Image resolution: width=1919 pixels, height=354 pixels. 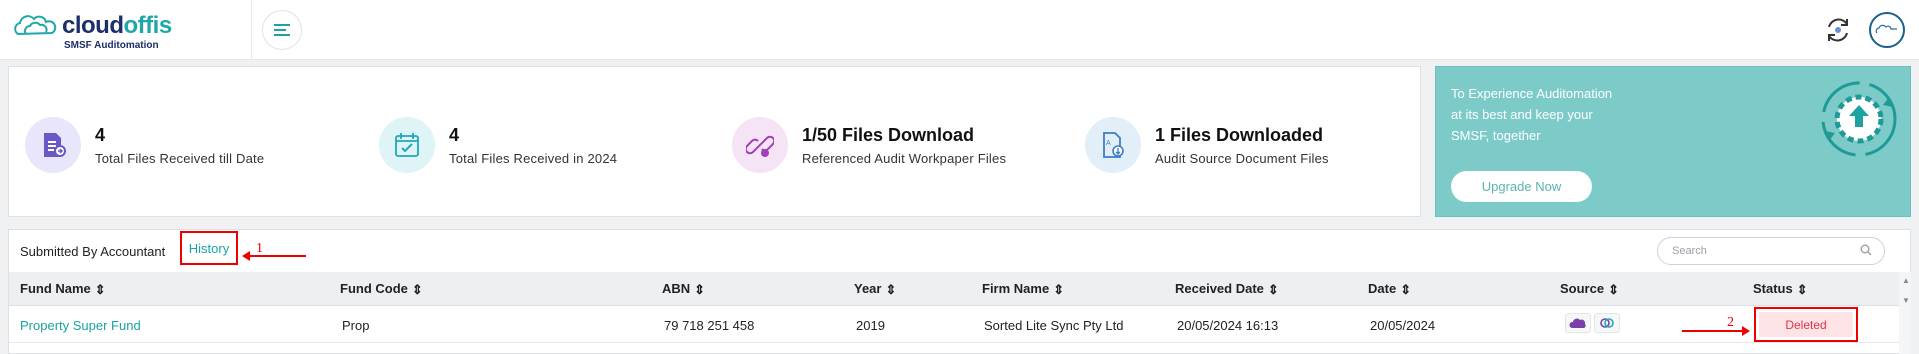 What do you see at coordinates (209, 248) in the screenshot?
I see `tab-history: History` at bounding box center [209, 248].